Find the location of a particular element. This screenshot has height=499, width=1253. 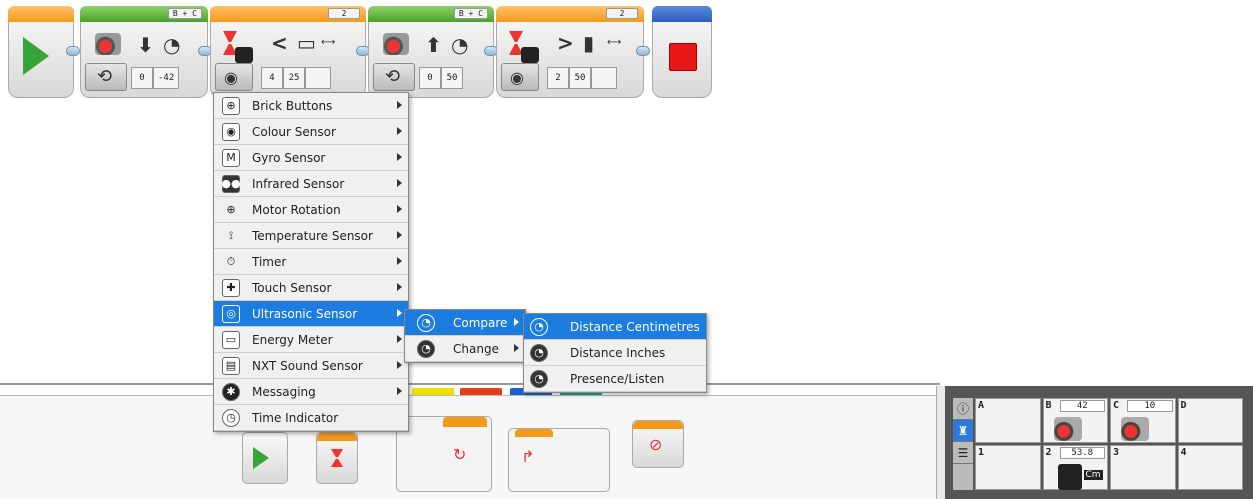

menu-item-distance-inches: ◔ Distance Inches is located at coordinates (615, 353).